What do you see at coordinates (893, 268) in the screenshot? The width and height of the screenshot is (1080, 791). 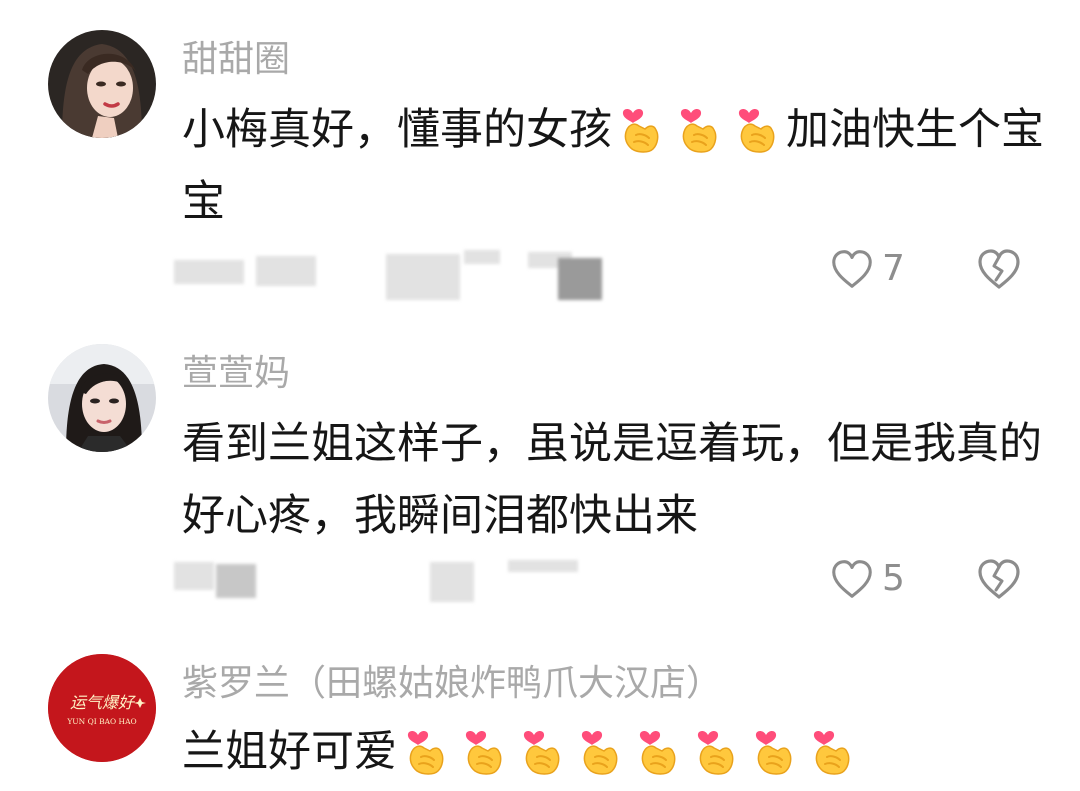 I see `like-count: 7` at bounding box center [893, 268].